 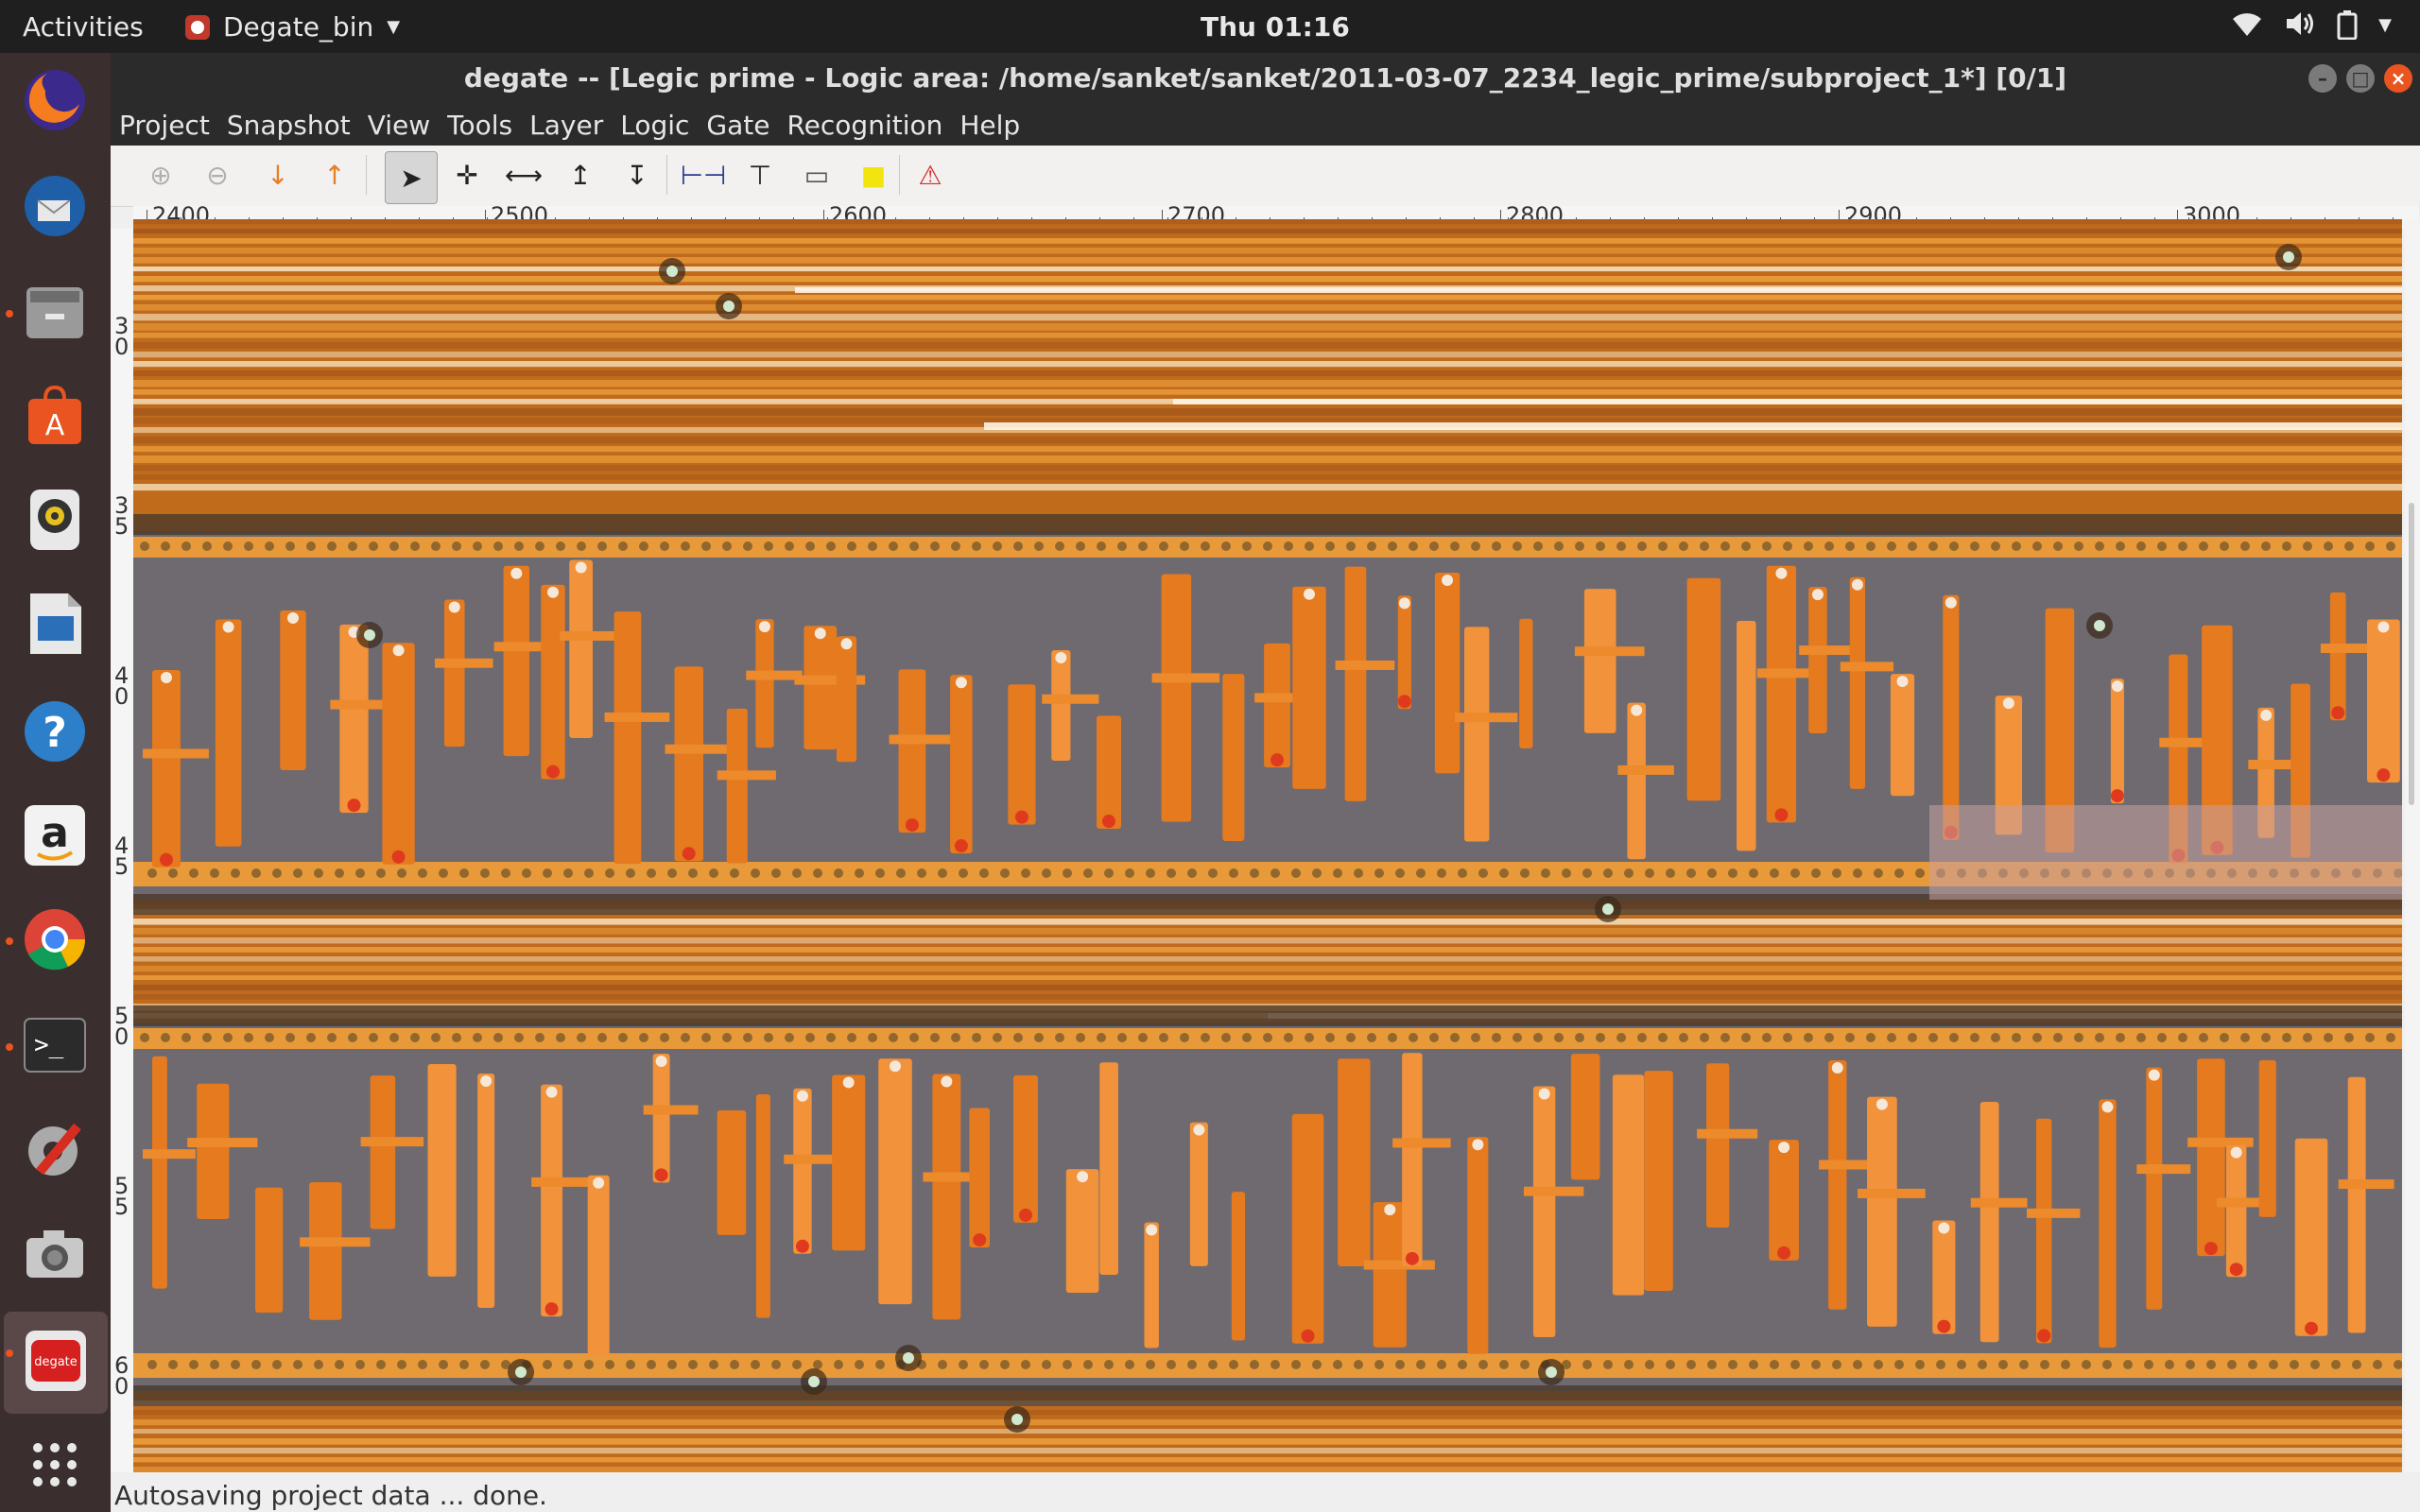 What do you see at coordinates (2385, 27) in the screenshot?
I see `chevron-down-icon: ▼` at bounding box center [2385, 27].